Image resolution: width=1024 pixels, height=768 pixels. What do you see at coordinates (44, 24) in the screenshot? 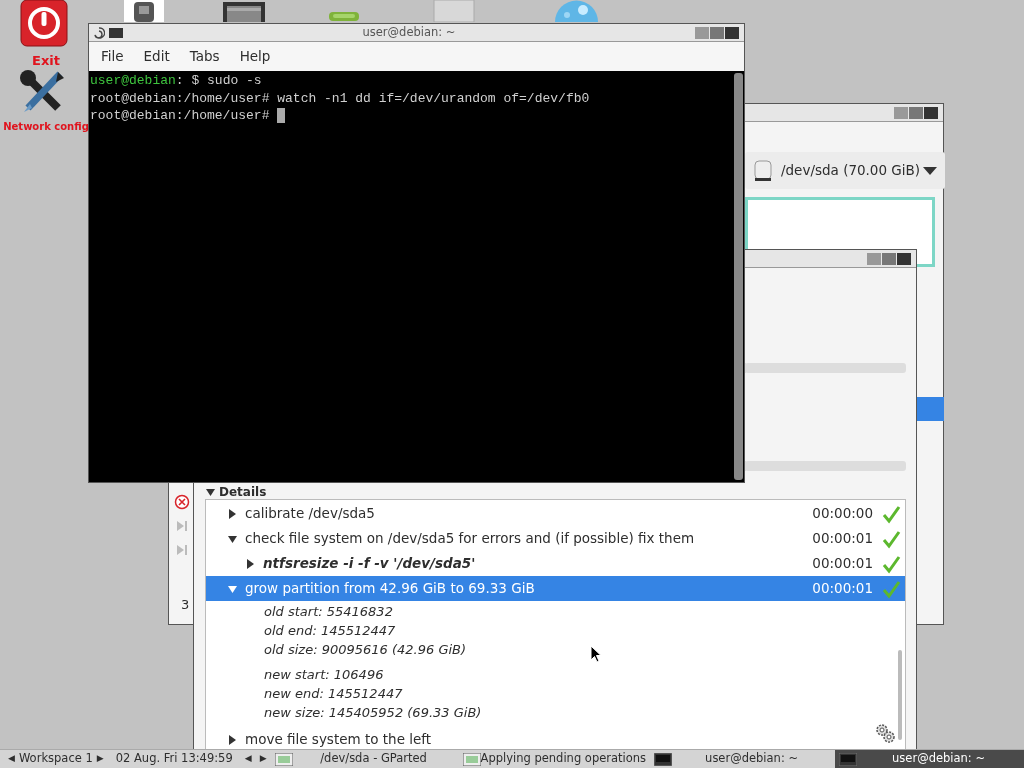
I see `power-icon` at bounding box center [44, 24].